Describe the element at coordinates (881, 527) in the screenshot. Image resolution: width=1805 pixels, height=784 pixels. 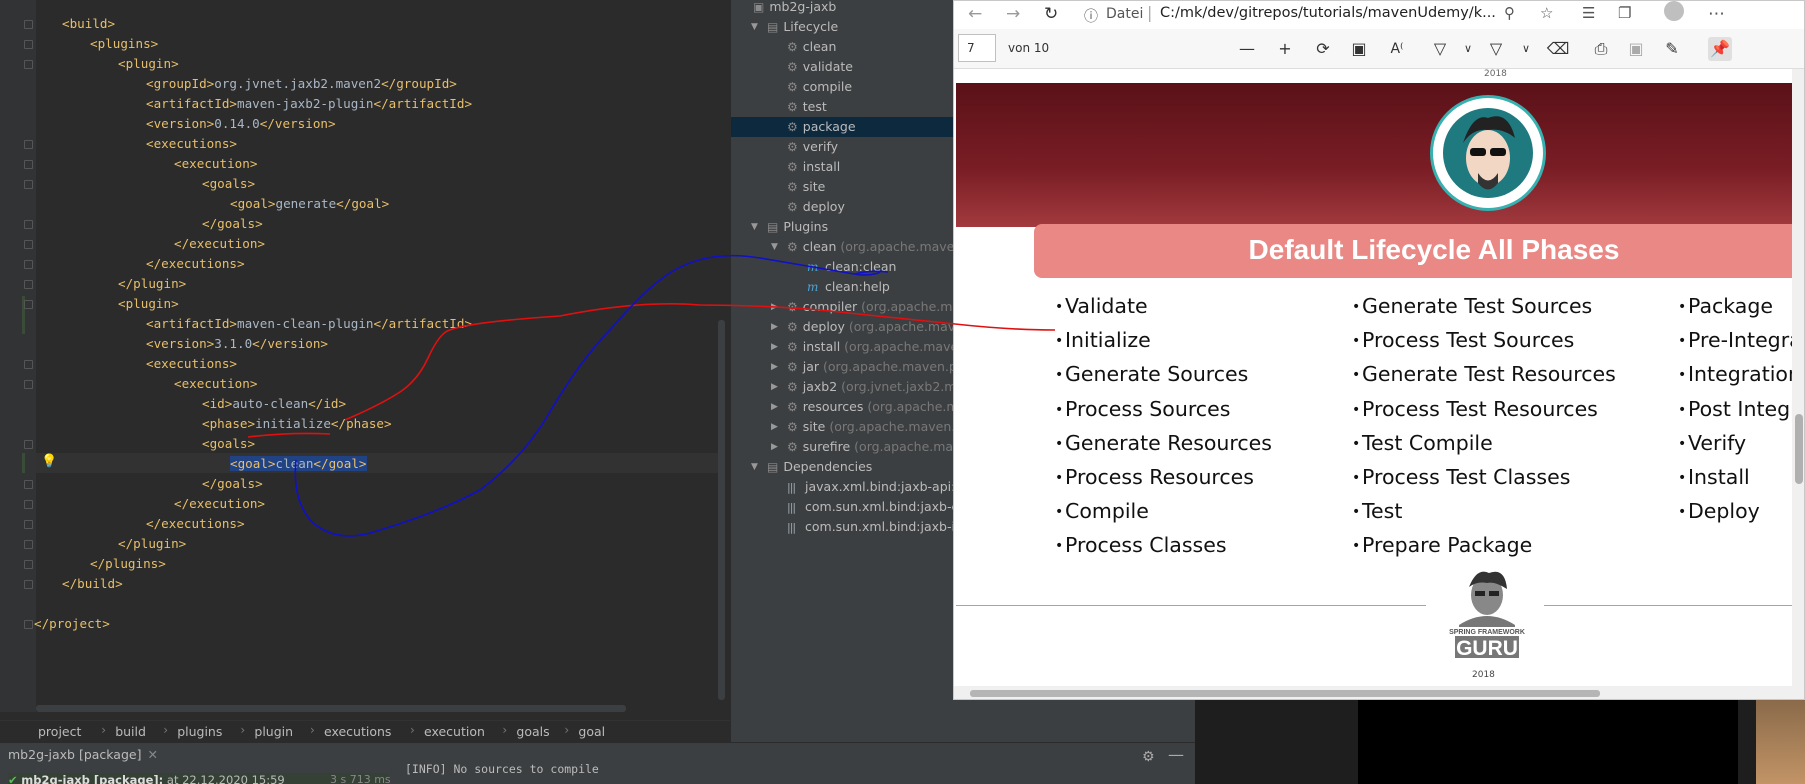
I see `dependency-item: ||| com.sun.xml.bind:jaxb-imp` at that location.